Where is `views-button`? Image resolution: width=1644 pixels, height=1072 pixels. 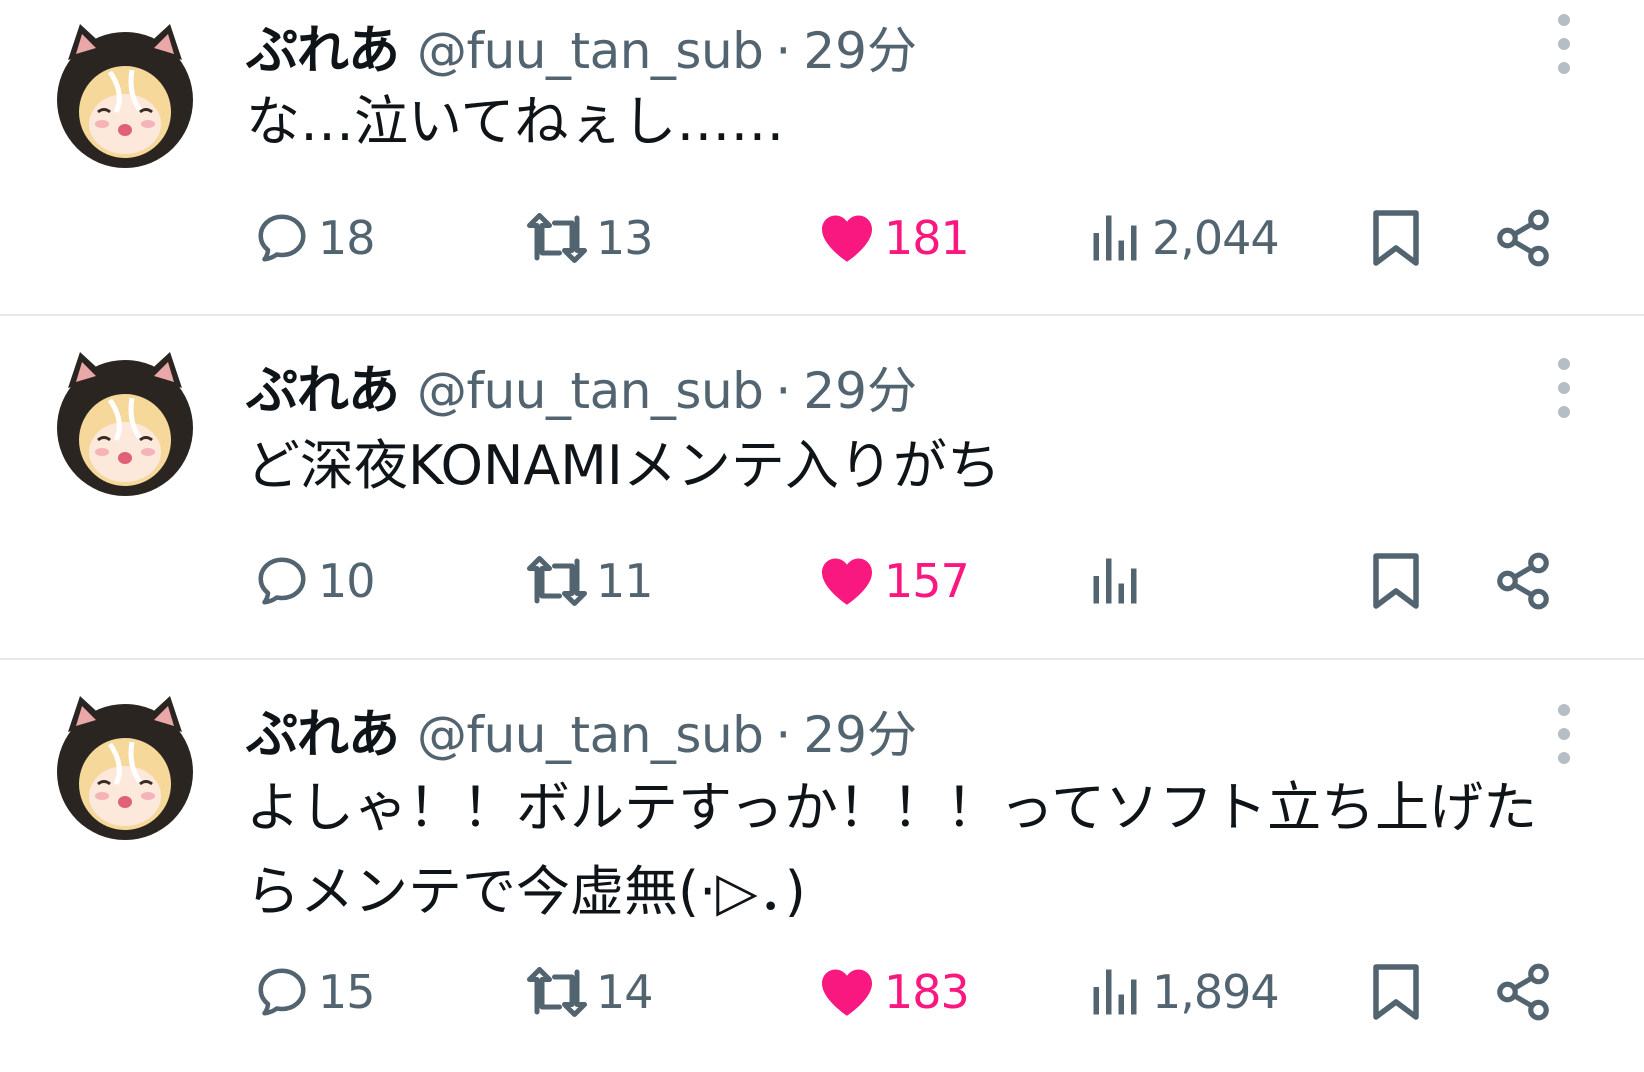
views-button is located at coordinates (1119, 581).